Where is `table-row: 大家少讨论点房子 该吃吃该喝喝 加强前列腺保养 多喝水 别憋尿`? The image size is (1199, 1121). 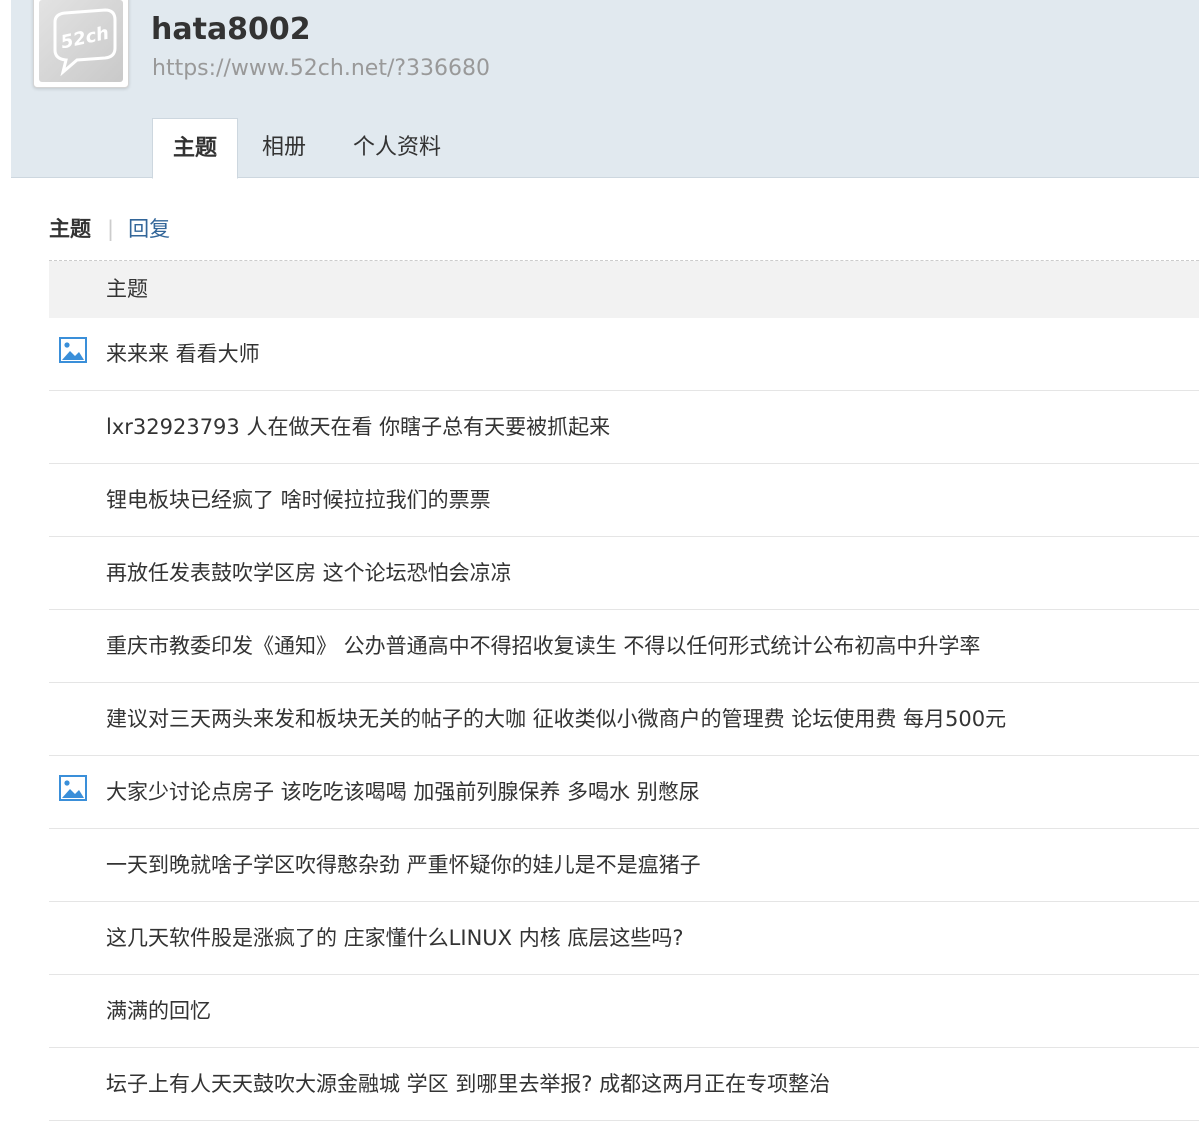 table-row: 大家少讨论点房子 该吃吃该喝喝 加强前列腺保养 多喝水 别憋尿 is located at coordinates (624, 792).